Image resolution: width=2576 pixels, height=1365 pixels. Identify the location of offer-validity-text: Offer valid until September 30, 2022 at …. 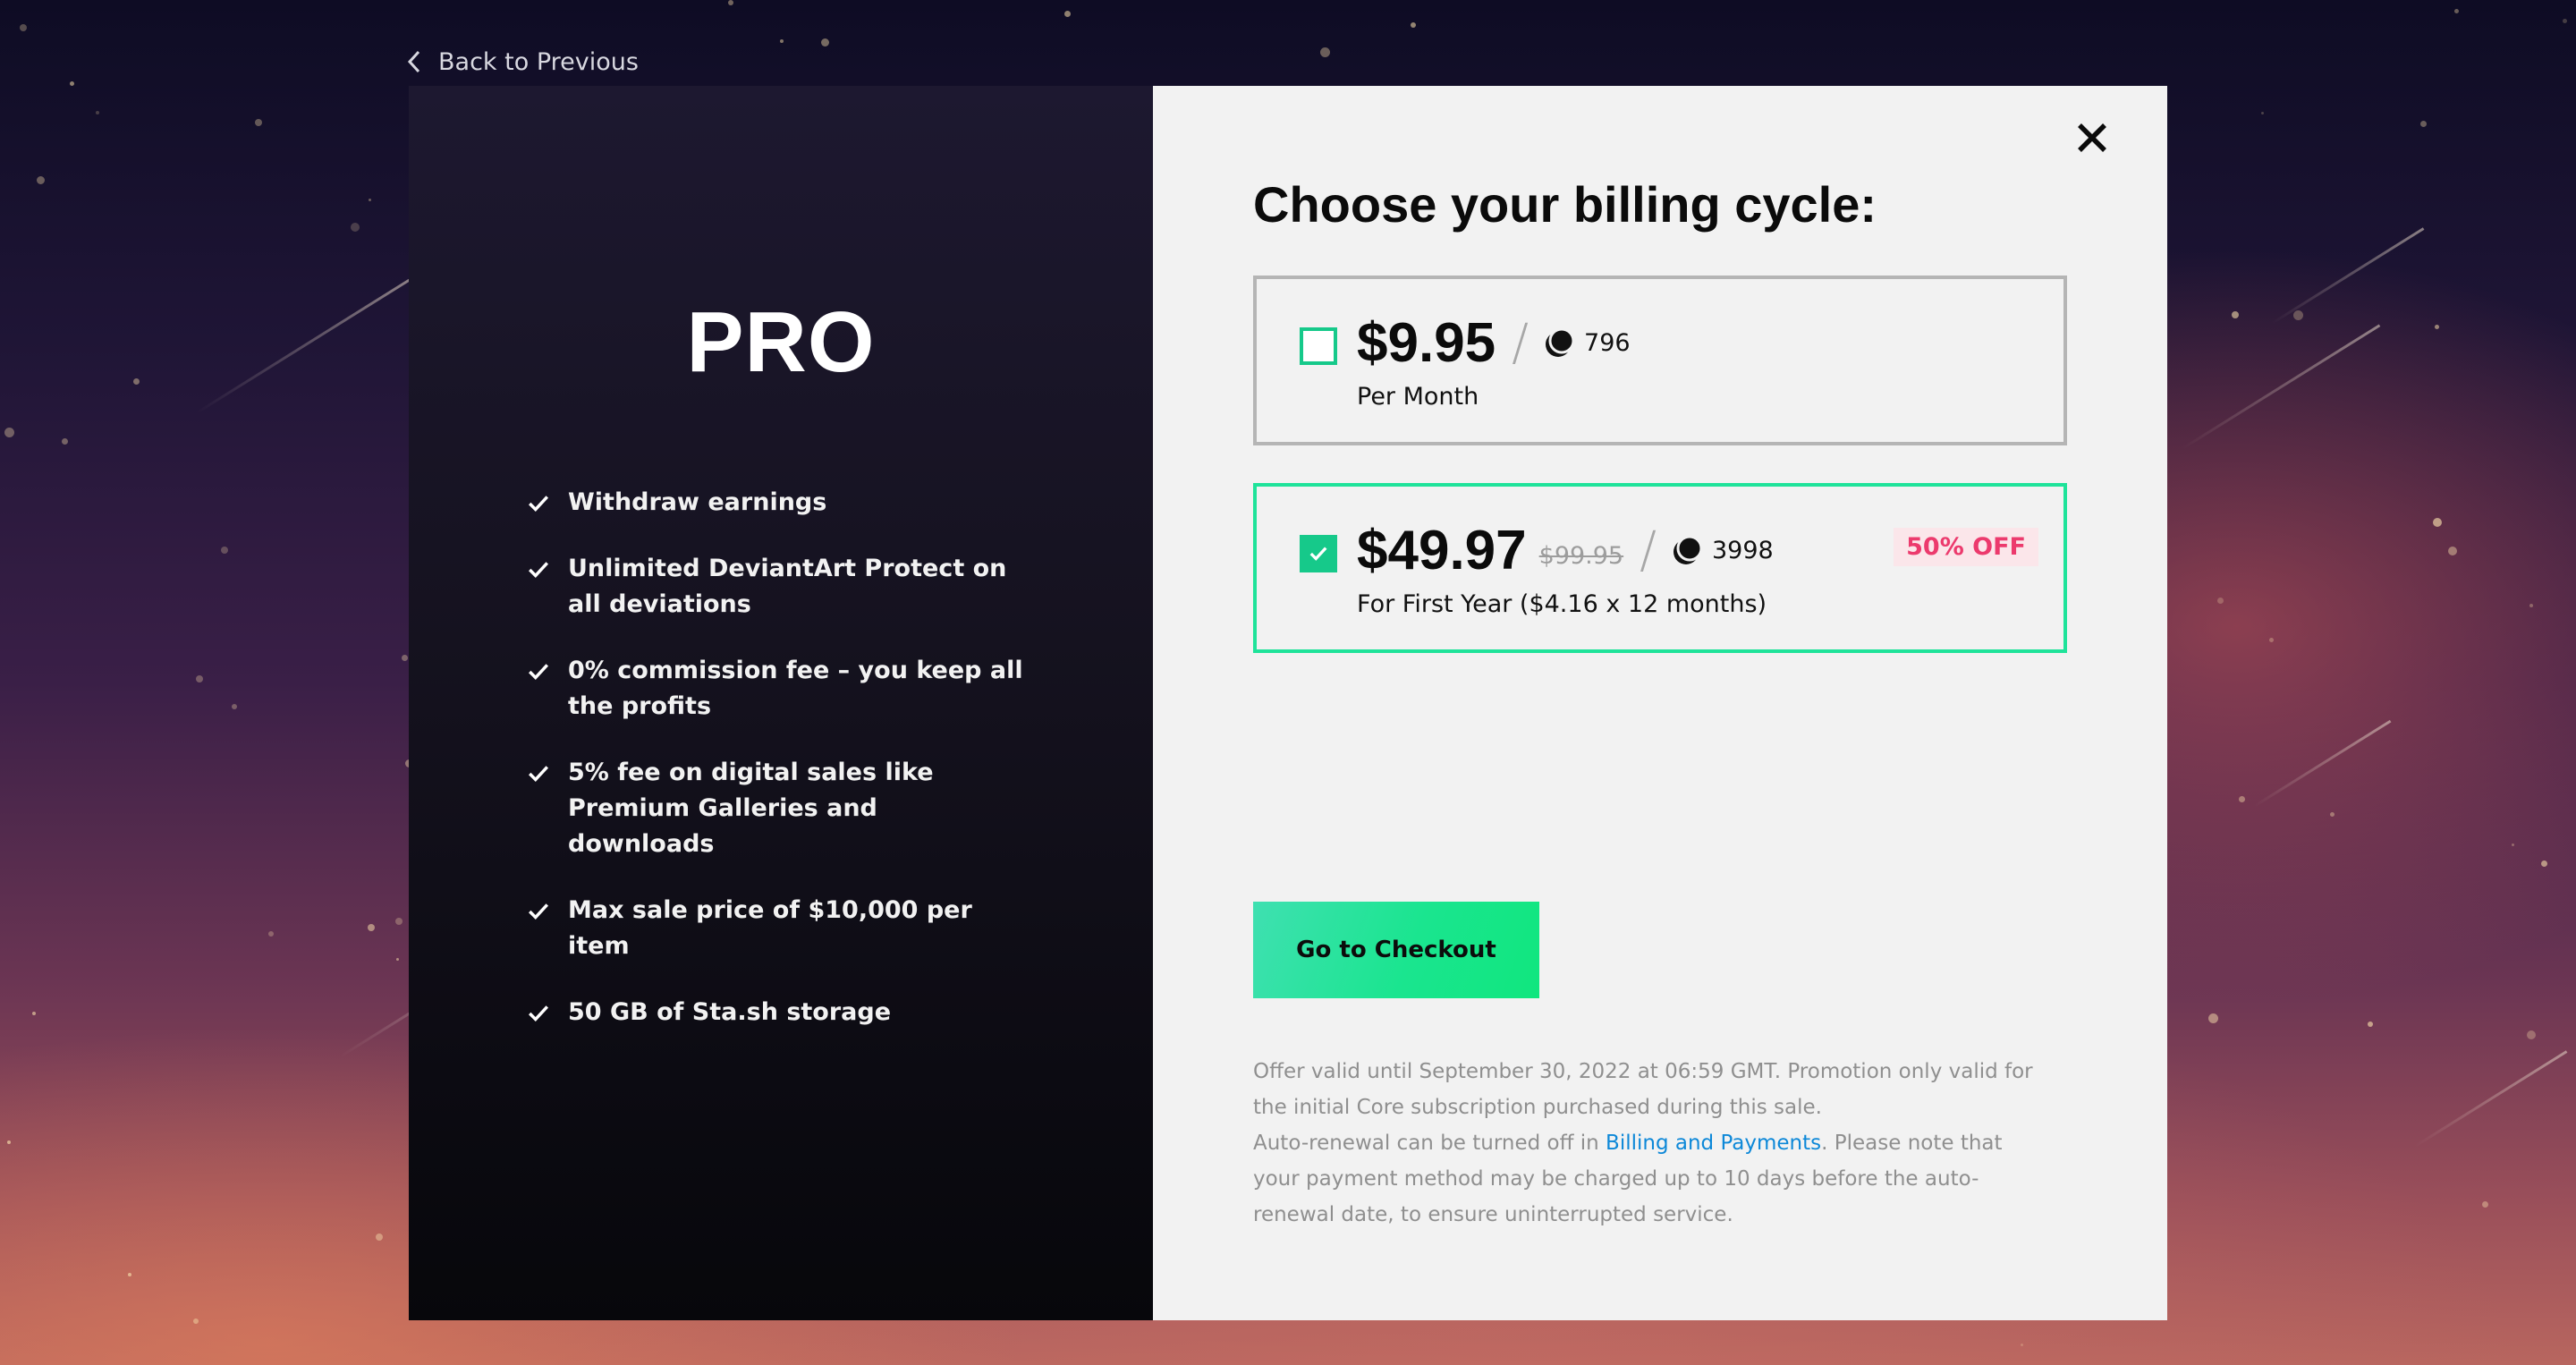
(1643, 1089).